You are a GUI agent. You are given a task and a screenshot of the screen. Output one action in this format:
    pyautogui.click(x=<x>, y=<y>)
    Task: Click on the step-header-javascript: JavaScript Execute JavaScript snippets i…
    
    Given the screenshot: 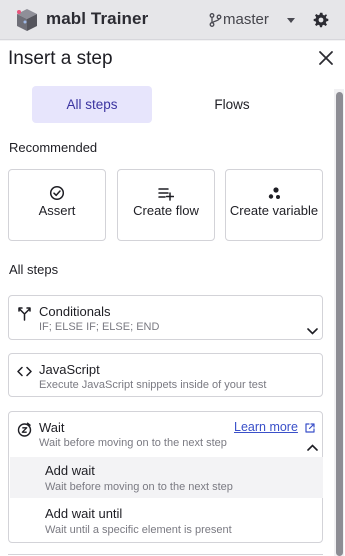 What is the action you would take?
    pyautogui.click(x=165, y=375)
    